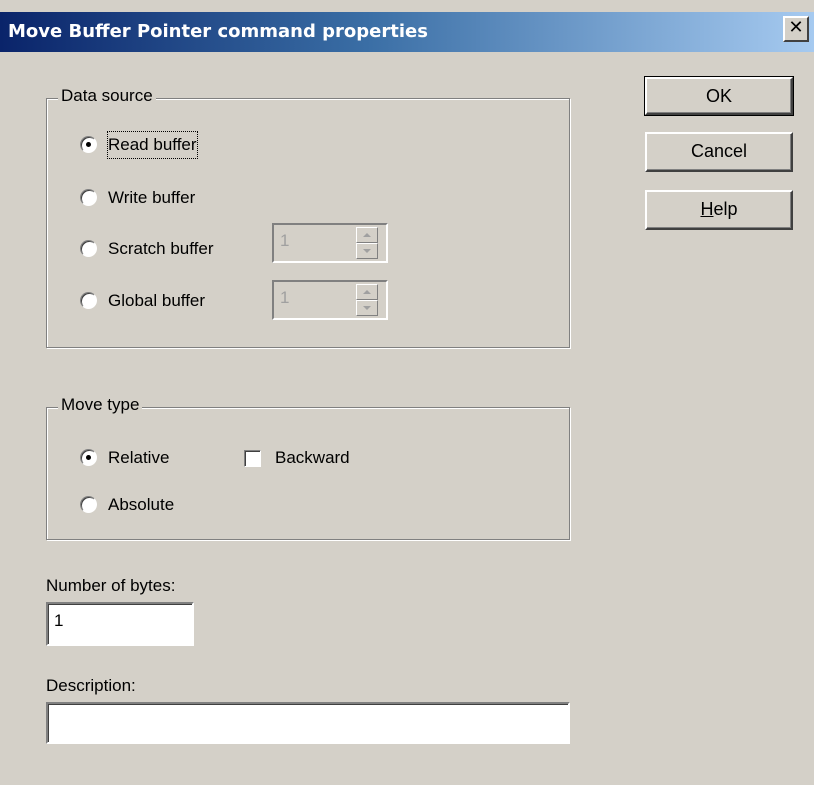  I want to click on backward-label: Backward, so click(312, 457).